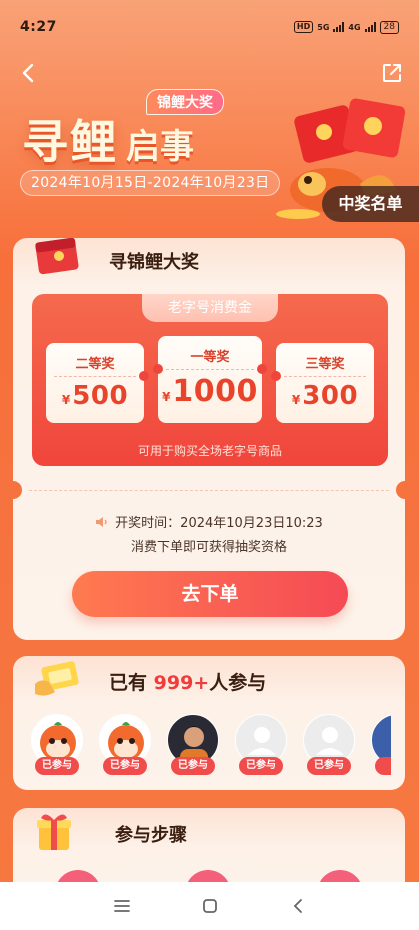 The image size is (419, 930). Describe the element at coordinates (370, 204) in the screenshot. I see `winners-list-button: 中奖名单` at that location.